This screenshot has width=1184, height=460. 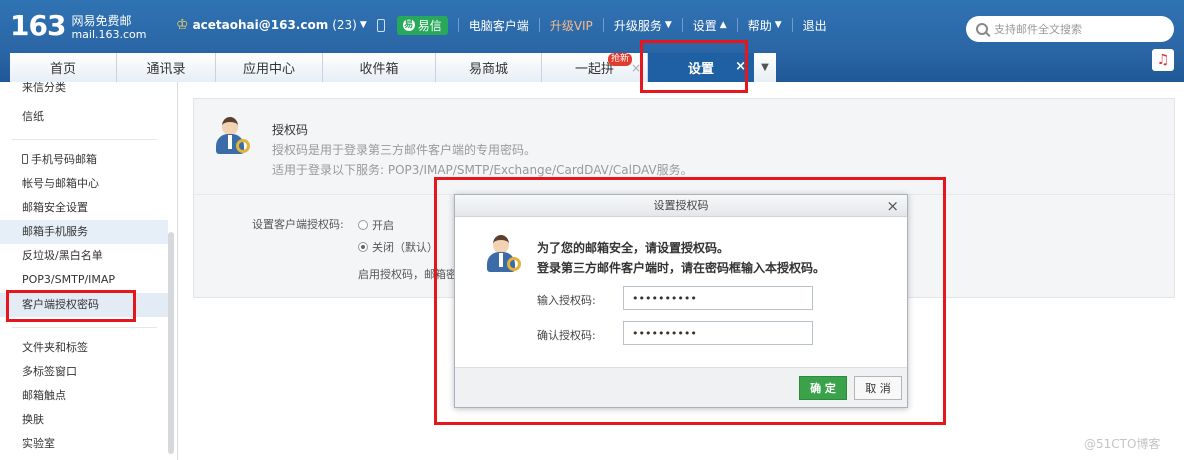 I want to click on tab-group-buy: 一起拼 抢新 ×, so click(x=595, y=67).